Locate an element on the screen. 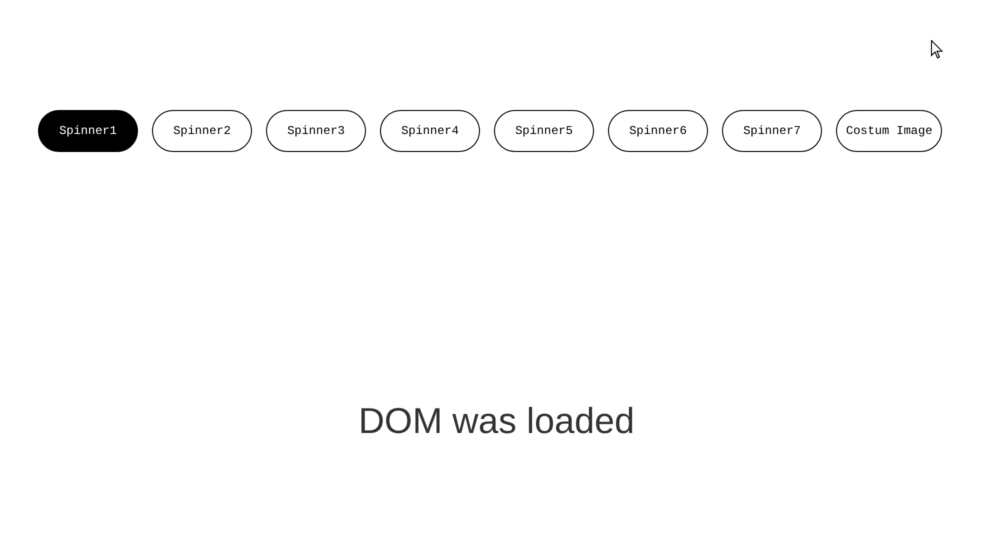  spinner-tab: Spinner3 is located at coordinates (316, 131).